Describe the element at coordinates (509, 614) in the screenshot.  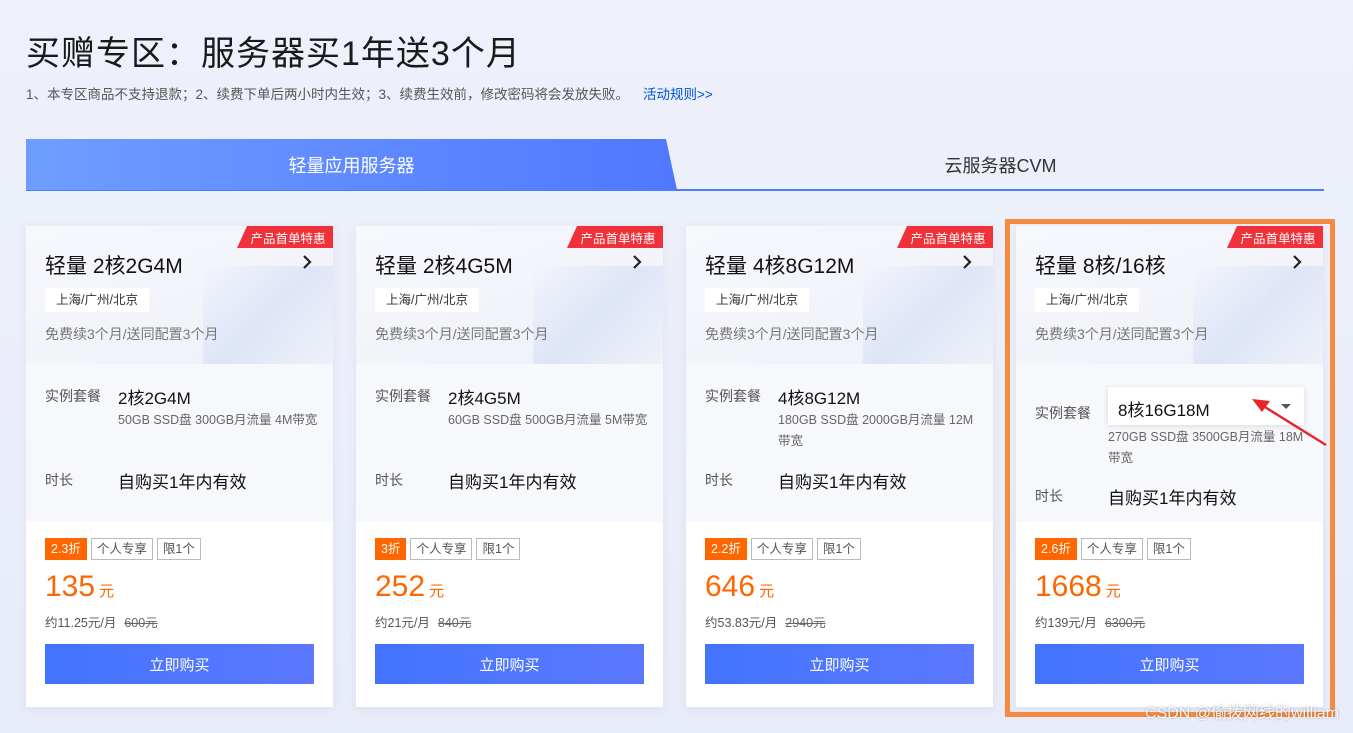
I see `card-footer: 3折 个人专享 限1个 252 元 约21元/月 840元 立即购买` at that location.